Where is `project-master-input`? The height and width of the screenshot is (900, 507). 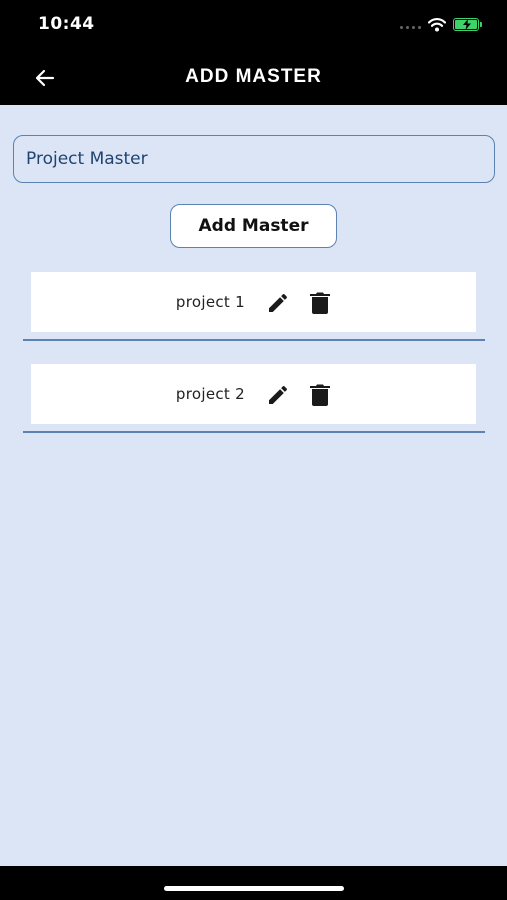 project-master-input is located at coordinates (254, 159).